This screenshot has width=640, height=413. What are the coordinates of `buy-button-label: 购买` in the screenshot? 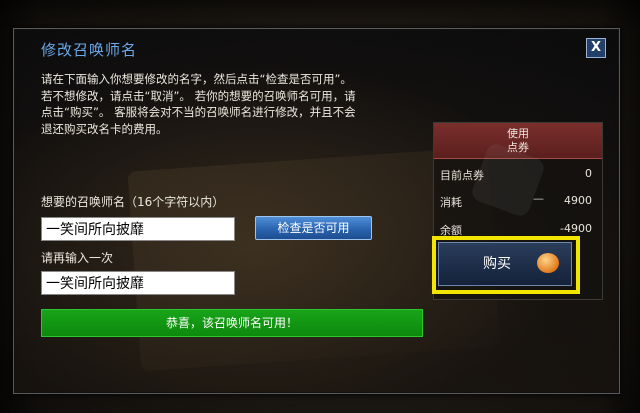 It's located at (497, 264).